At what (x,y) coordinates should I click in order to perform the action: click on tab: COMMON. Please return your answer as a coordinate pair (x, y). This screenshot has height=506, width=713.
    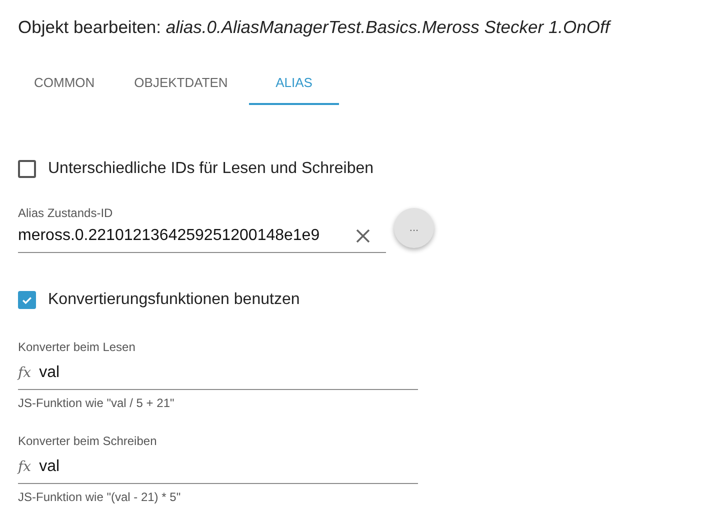
    Looking at the image, I should click on (66, 85).